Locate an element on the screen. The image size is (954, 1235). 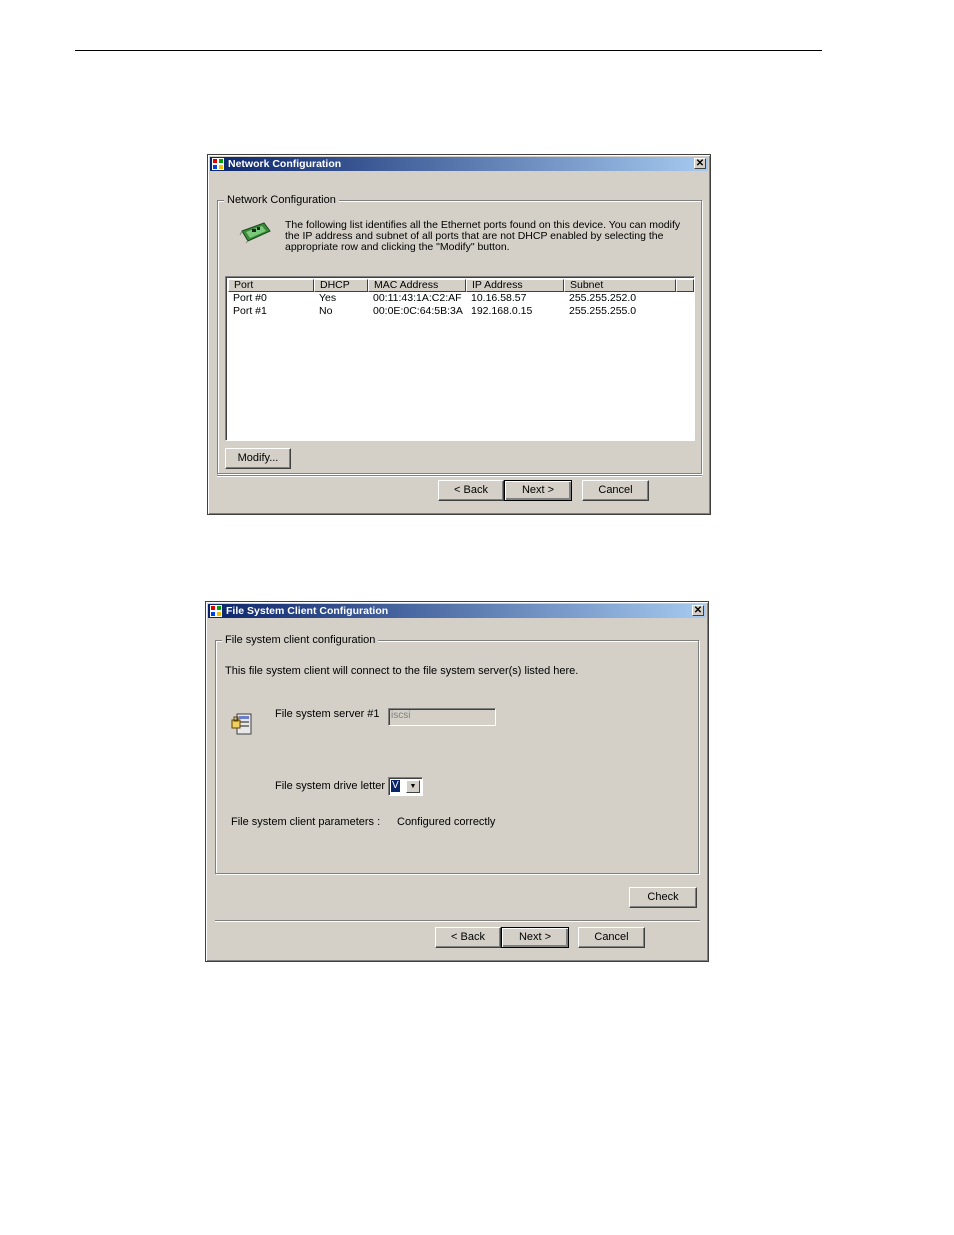
page-rule is located at coordinates (448, 50).